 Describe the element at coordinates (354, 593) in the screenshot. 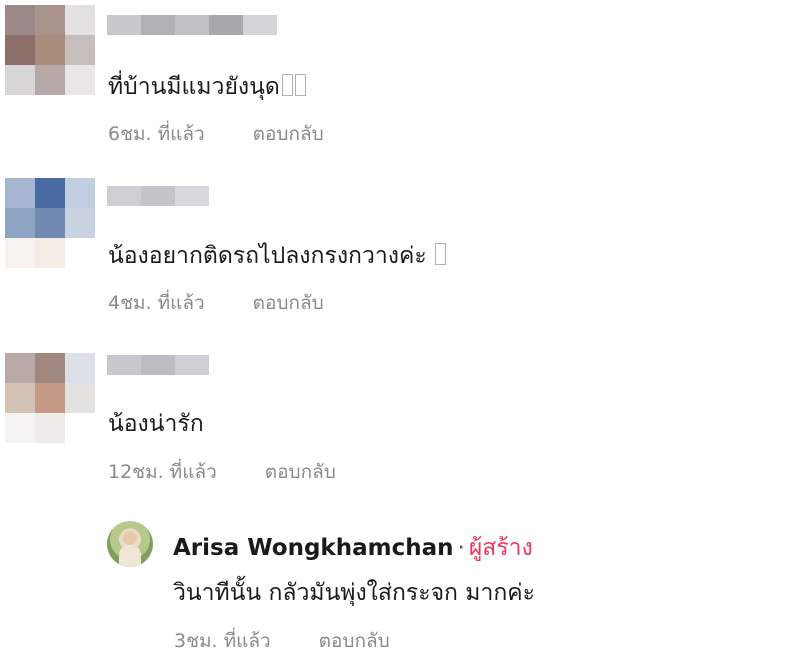

I see `reply-text: วินาทีนั้น กลัวมันพุ่งใส่กระจก มากค่ะ` at that location.